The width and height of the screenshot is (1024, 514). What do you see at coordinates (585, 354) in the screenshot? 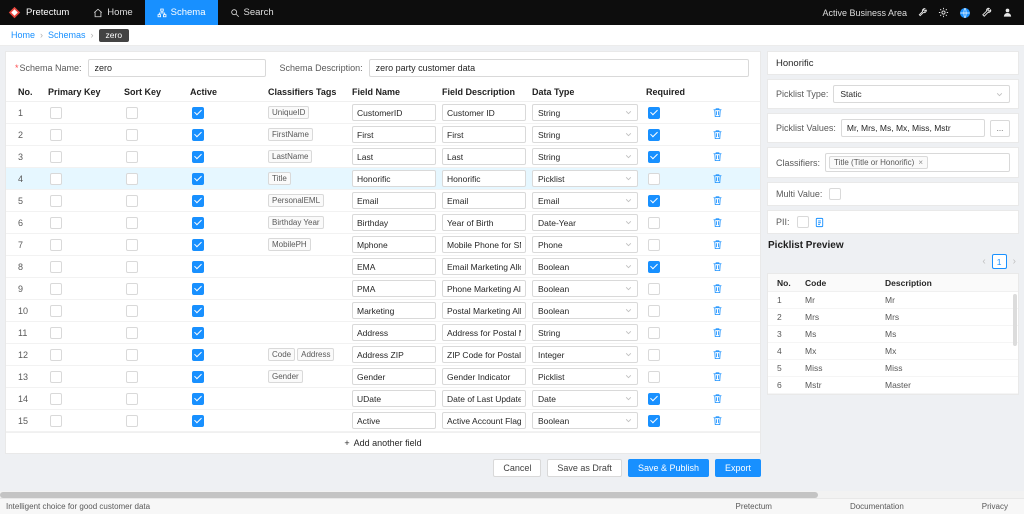
I see `data-type-select: Integer` at bounding box center [585, 354].